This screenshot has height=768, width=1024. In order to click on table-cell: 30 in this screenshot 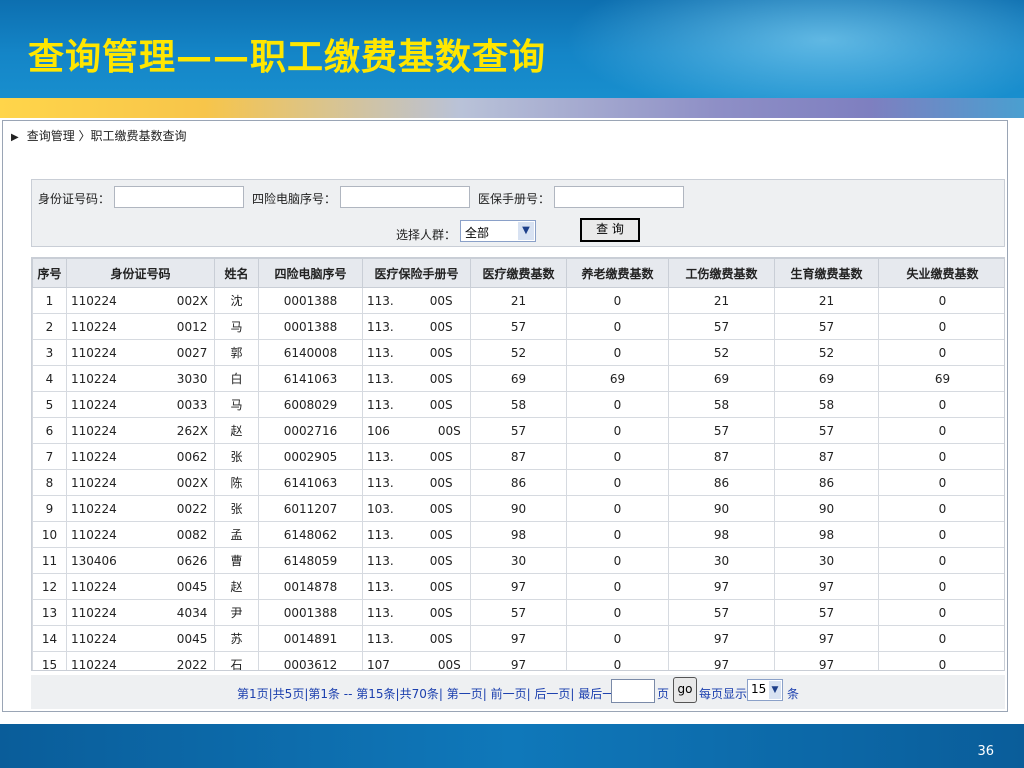, I will do `click(826, 560)`.